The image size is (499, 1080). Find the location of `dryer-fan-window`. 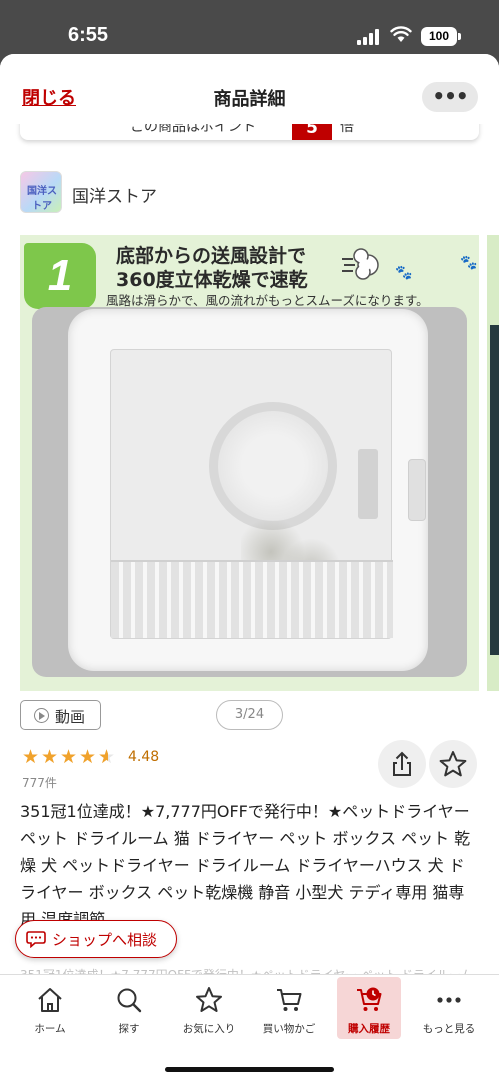

dryer-fan-window is located at coordinates (273, 466).